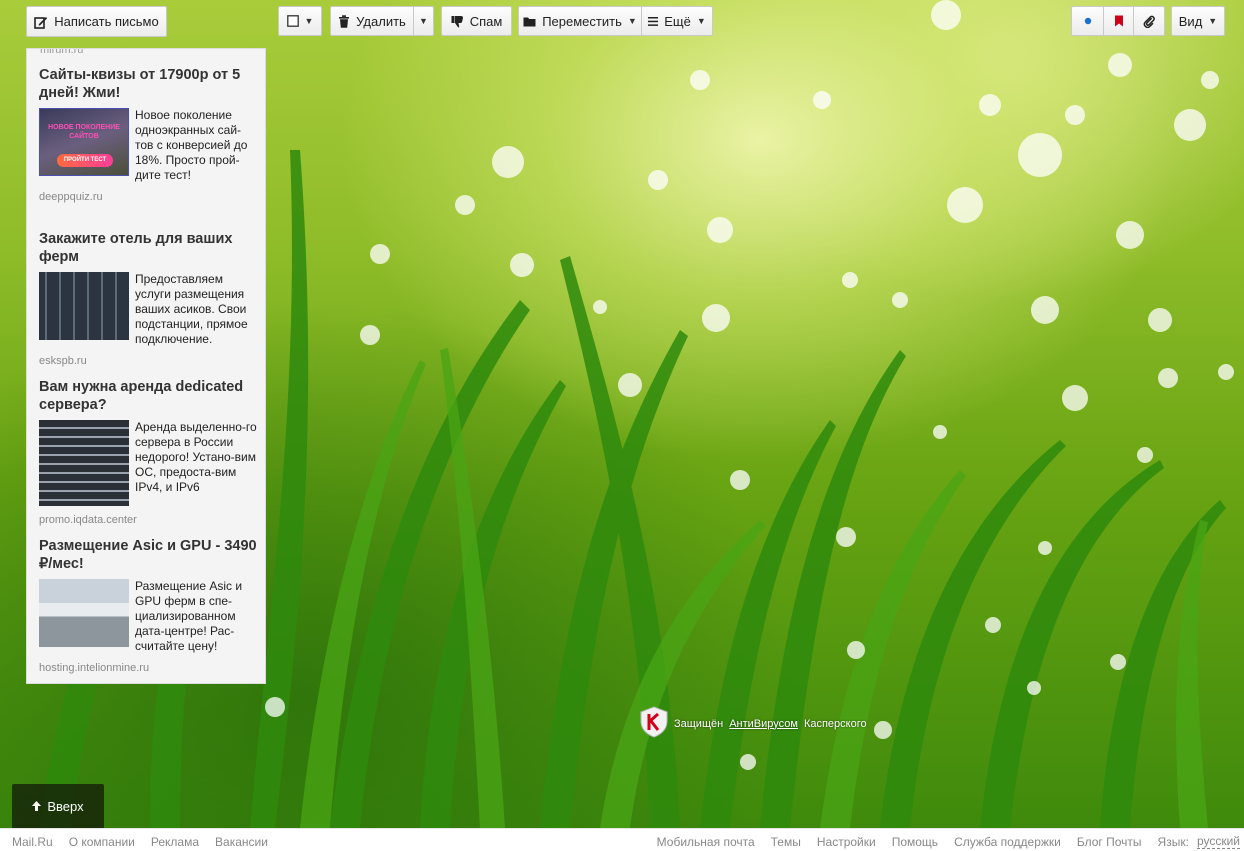 The image size is (1244, 851). Describe the element at coordinates (344, 21) in the screenshot. I see `trash-icon` at that location.